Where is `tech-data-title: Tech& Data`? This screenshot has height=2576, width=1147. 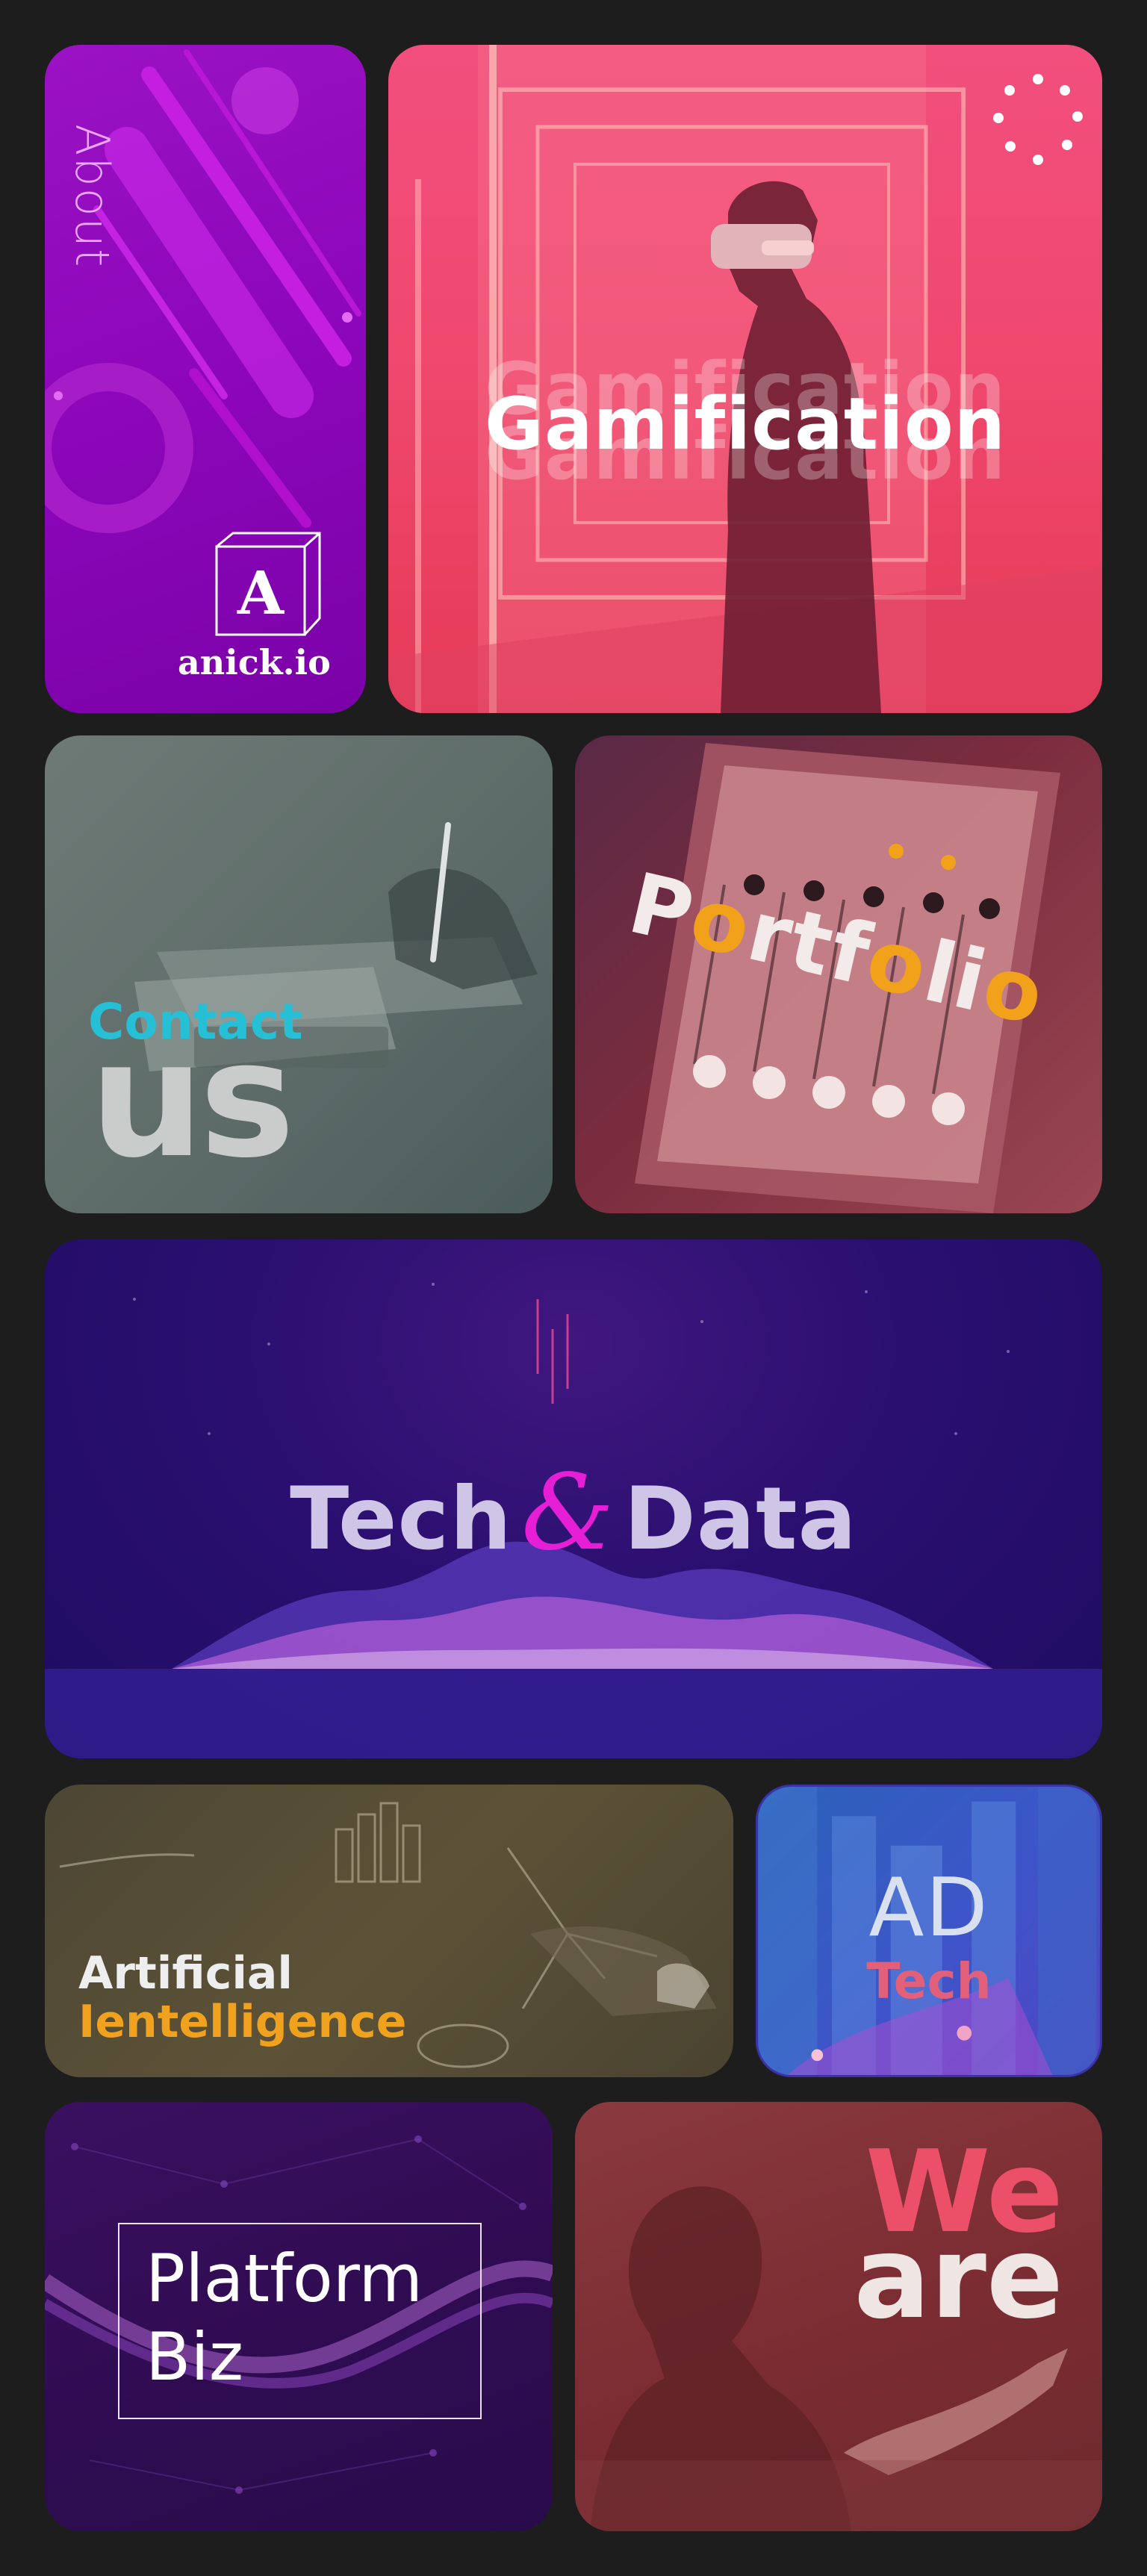 tech-data-title: Tech& Data is located at coordinates (573, 1513).